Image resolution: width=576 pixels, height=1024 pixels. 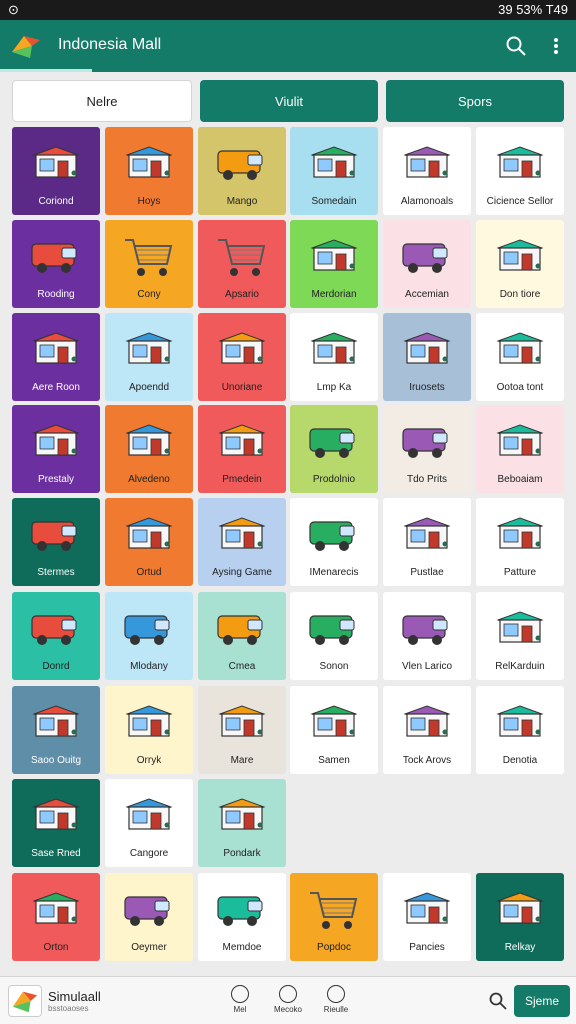 What do you see at coordinates (520, 542) in the screenshot?
I see `store-tile: Patture` at bounding box center [520, 542].